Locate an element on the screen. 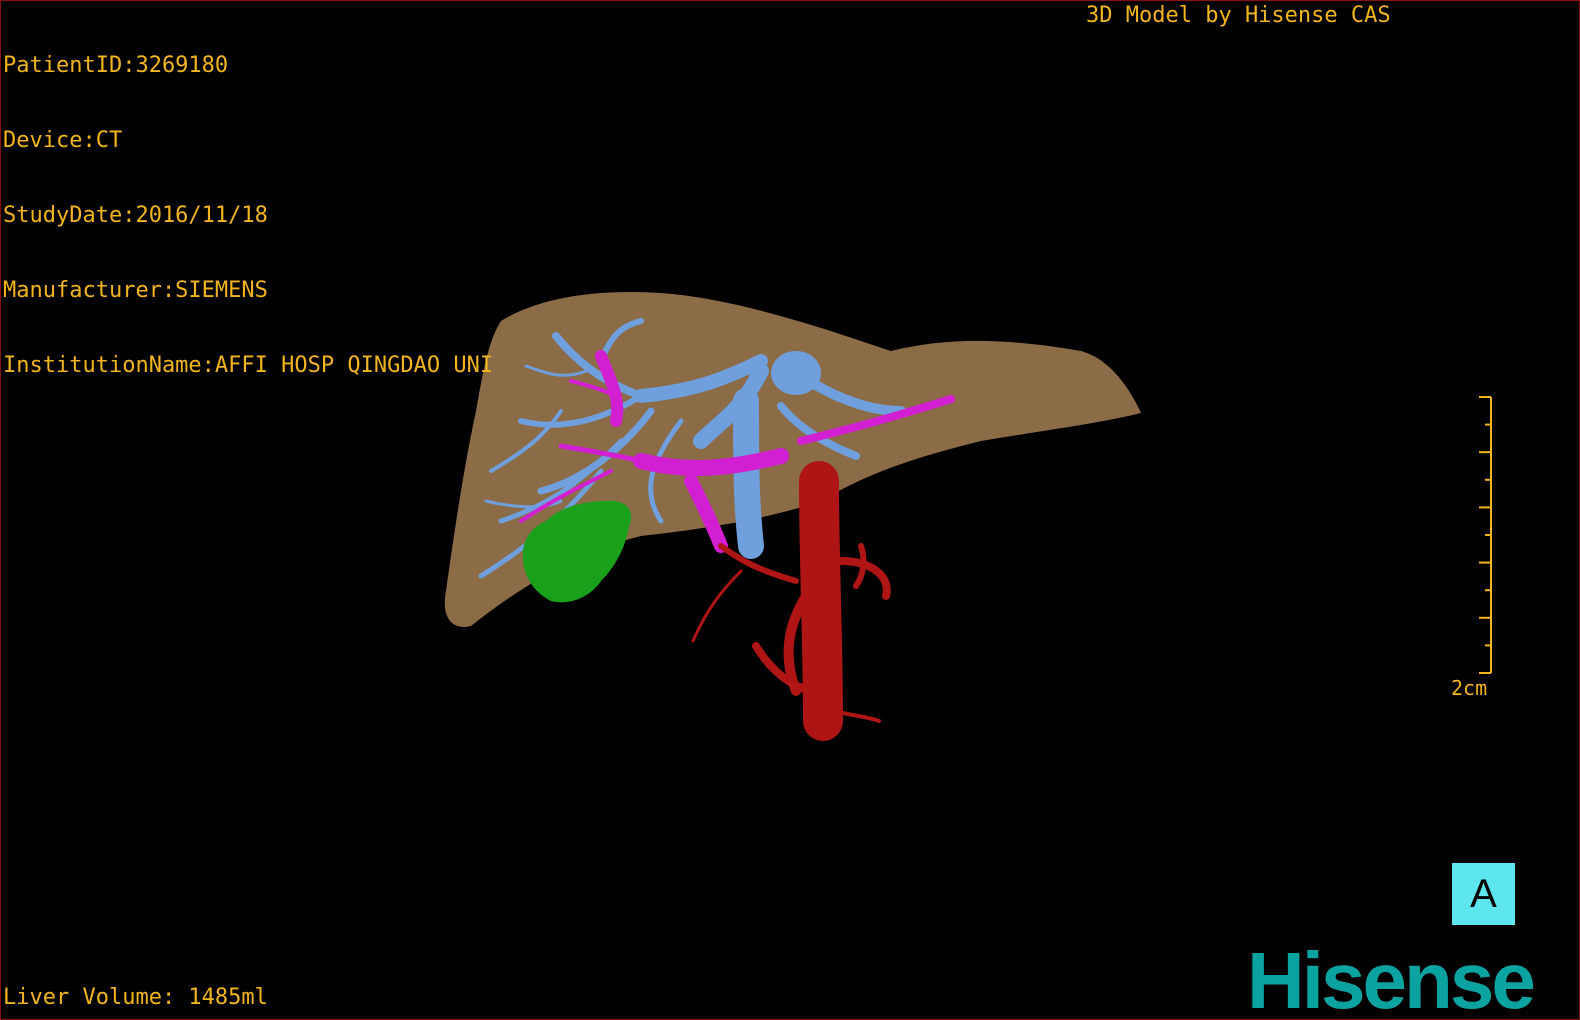 The width and height of the screenshot is (1580, 1020). scale-bar-label: 2cm is located at coordinates (1469, 688).